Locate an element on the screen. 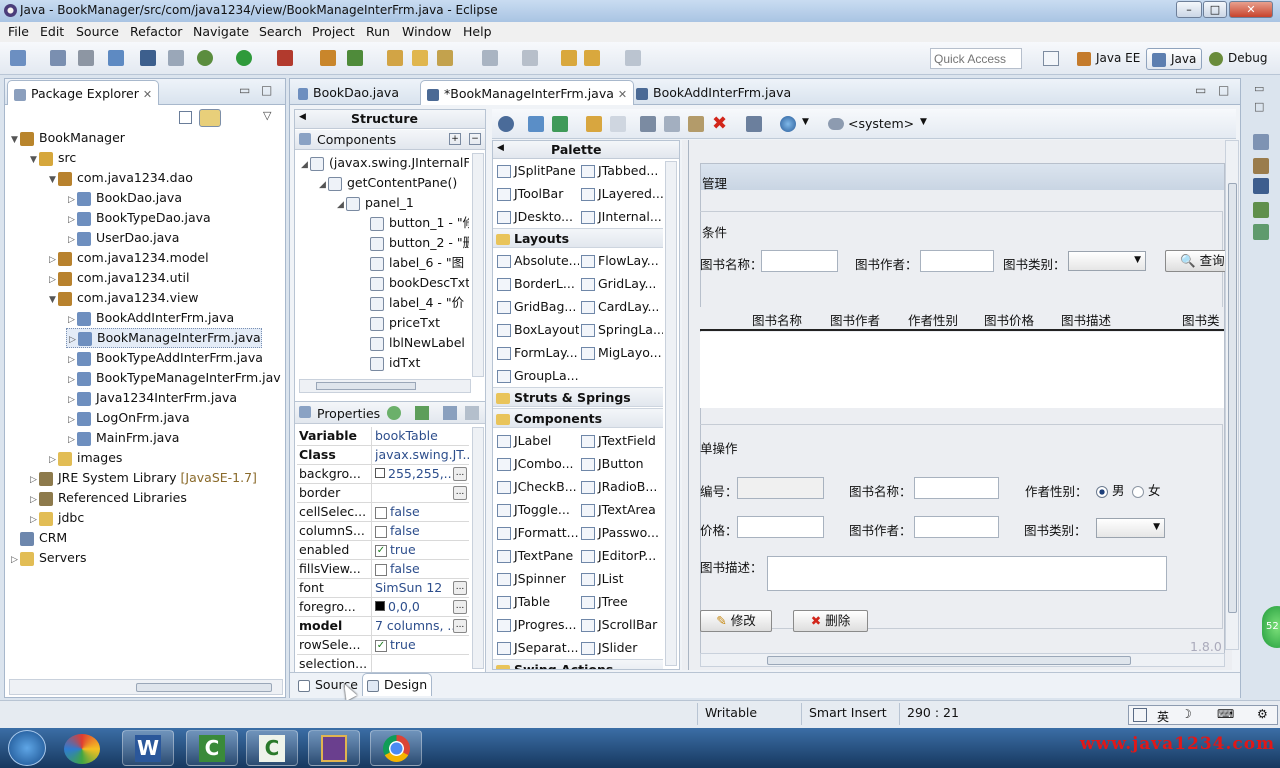 The image size is (1280, 768). minimize-editor-icon: ▭ is located at coordinates (1200, 90).